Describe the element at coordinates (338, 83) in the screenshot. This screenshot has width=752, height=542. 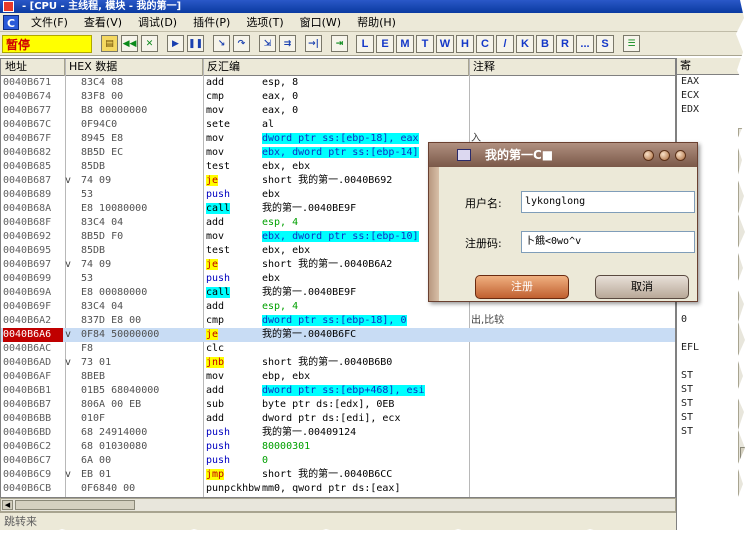
I see `disasm-row: 0040B671 83C4 08 add esp, 8` at that location.